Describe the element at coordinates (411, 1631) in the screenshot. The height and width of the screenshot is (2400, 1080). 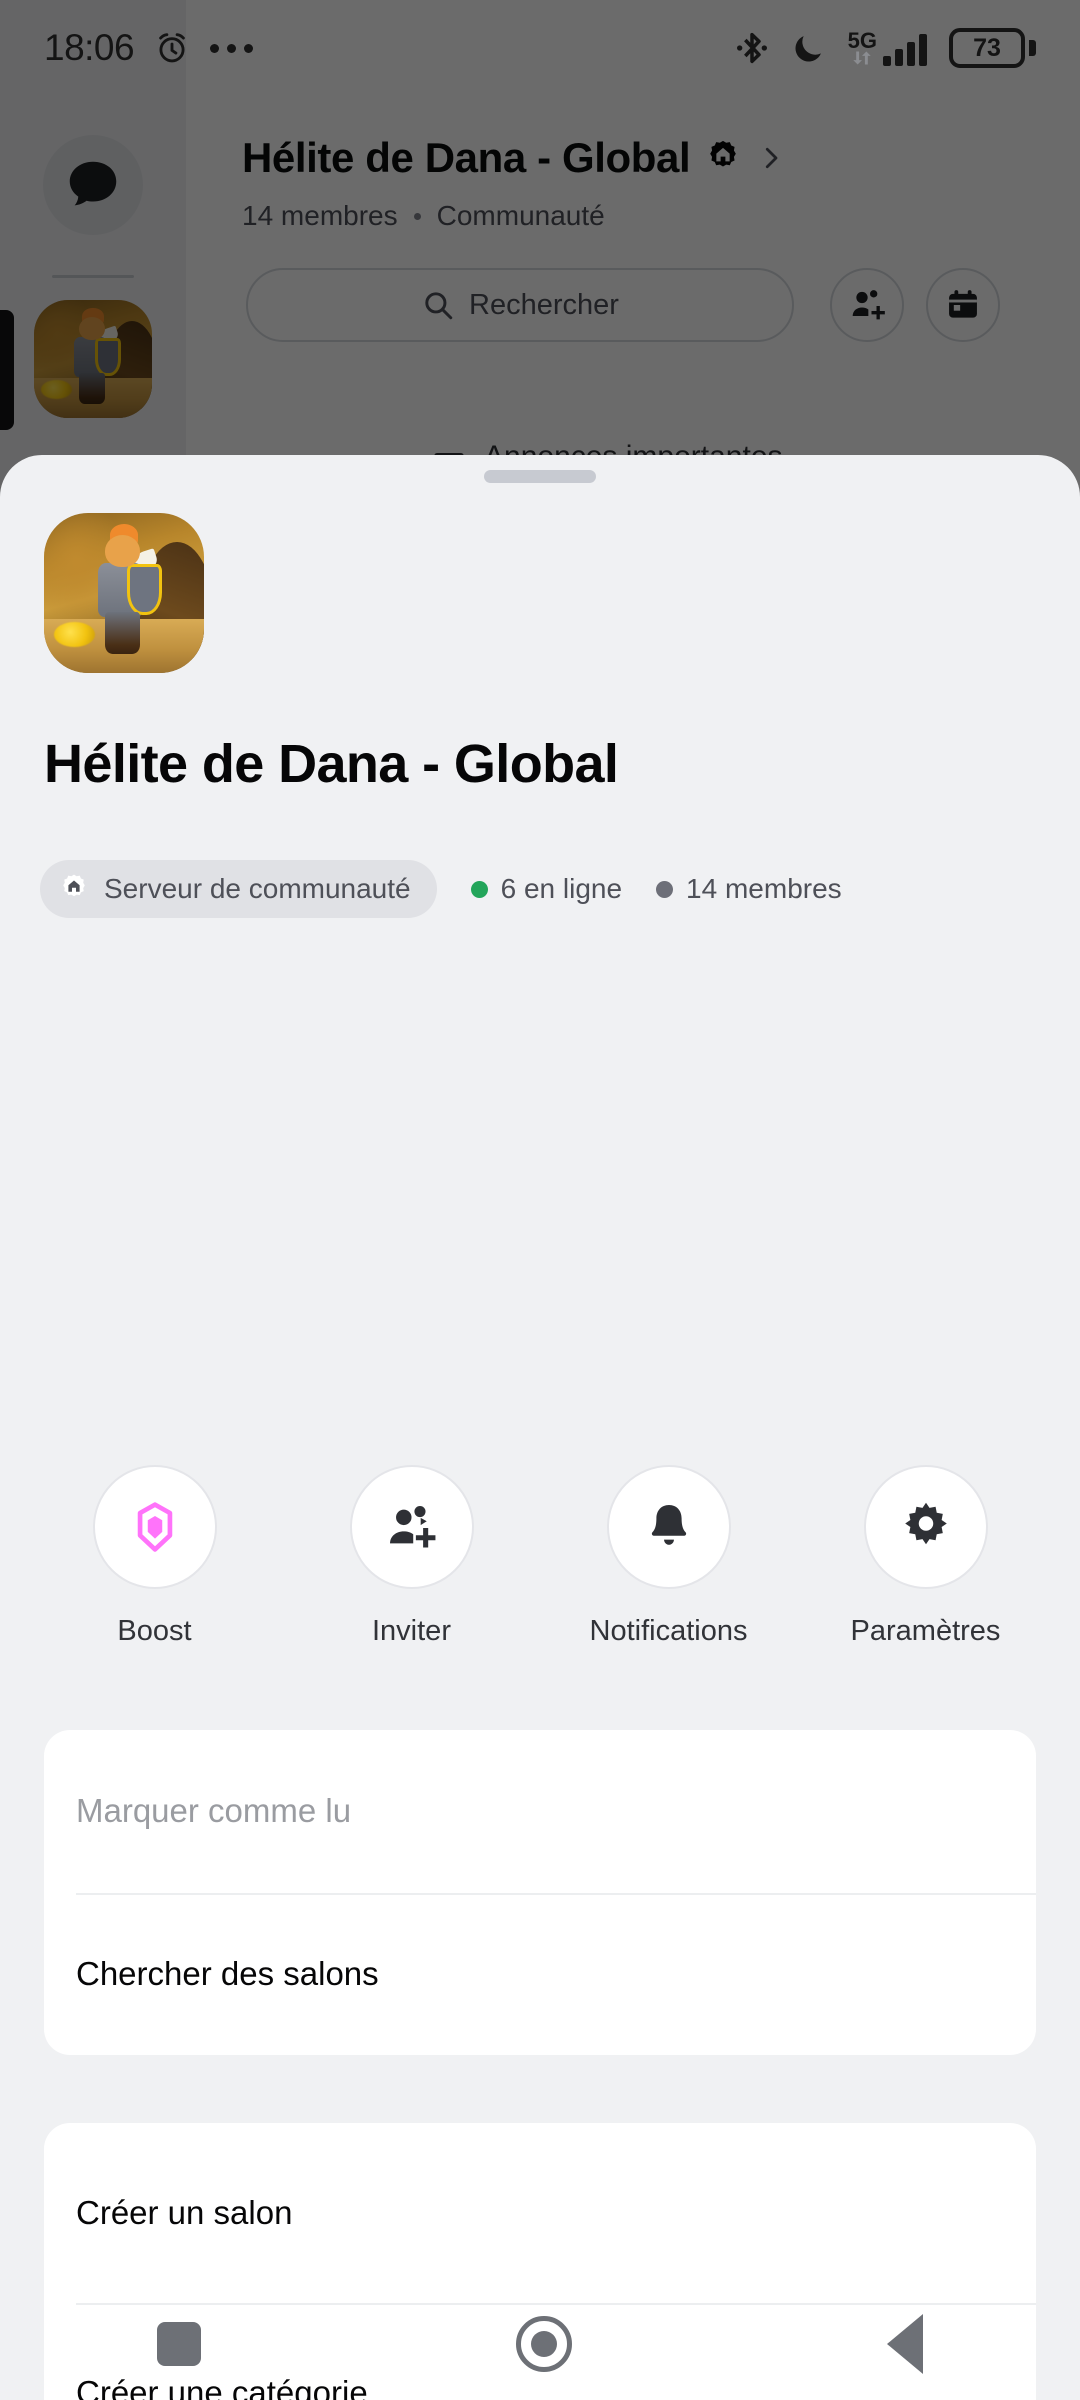
I see `action-invite-label: Inviter` at that location.